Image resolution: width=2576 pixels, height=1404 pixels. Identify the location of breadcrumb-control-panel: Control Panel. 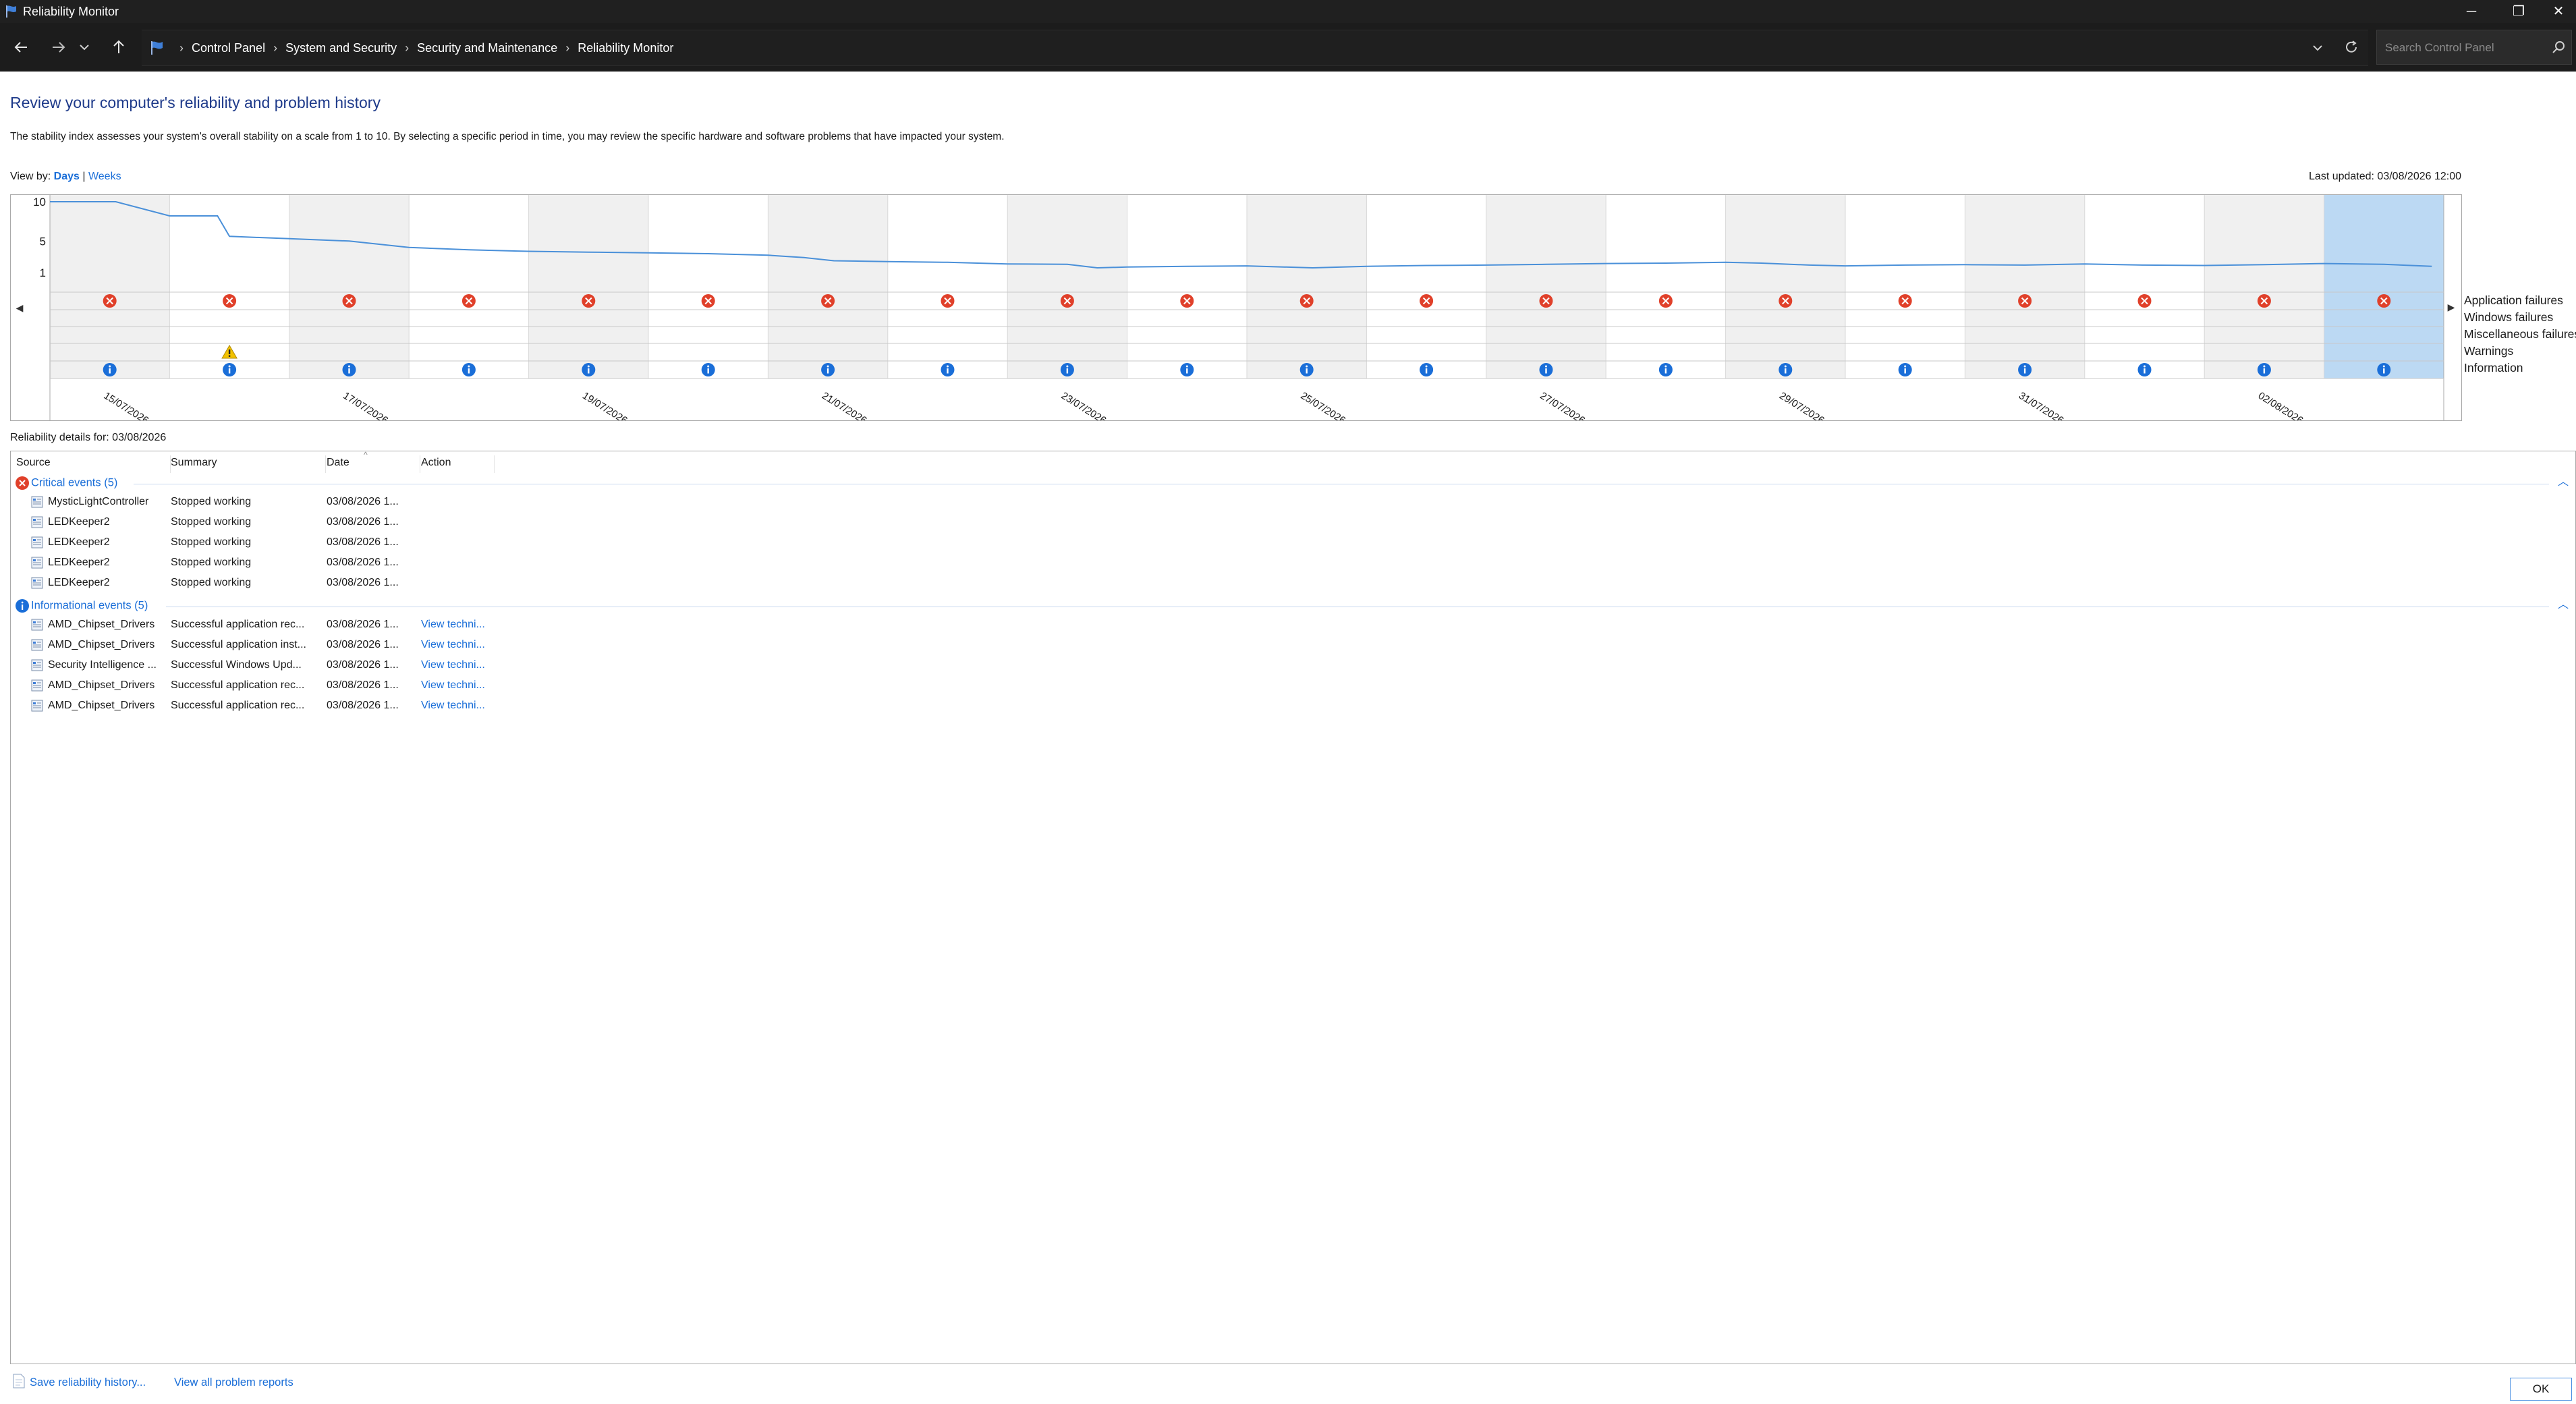
(228, 48).